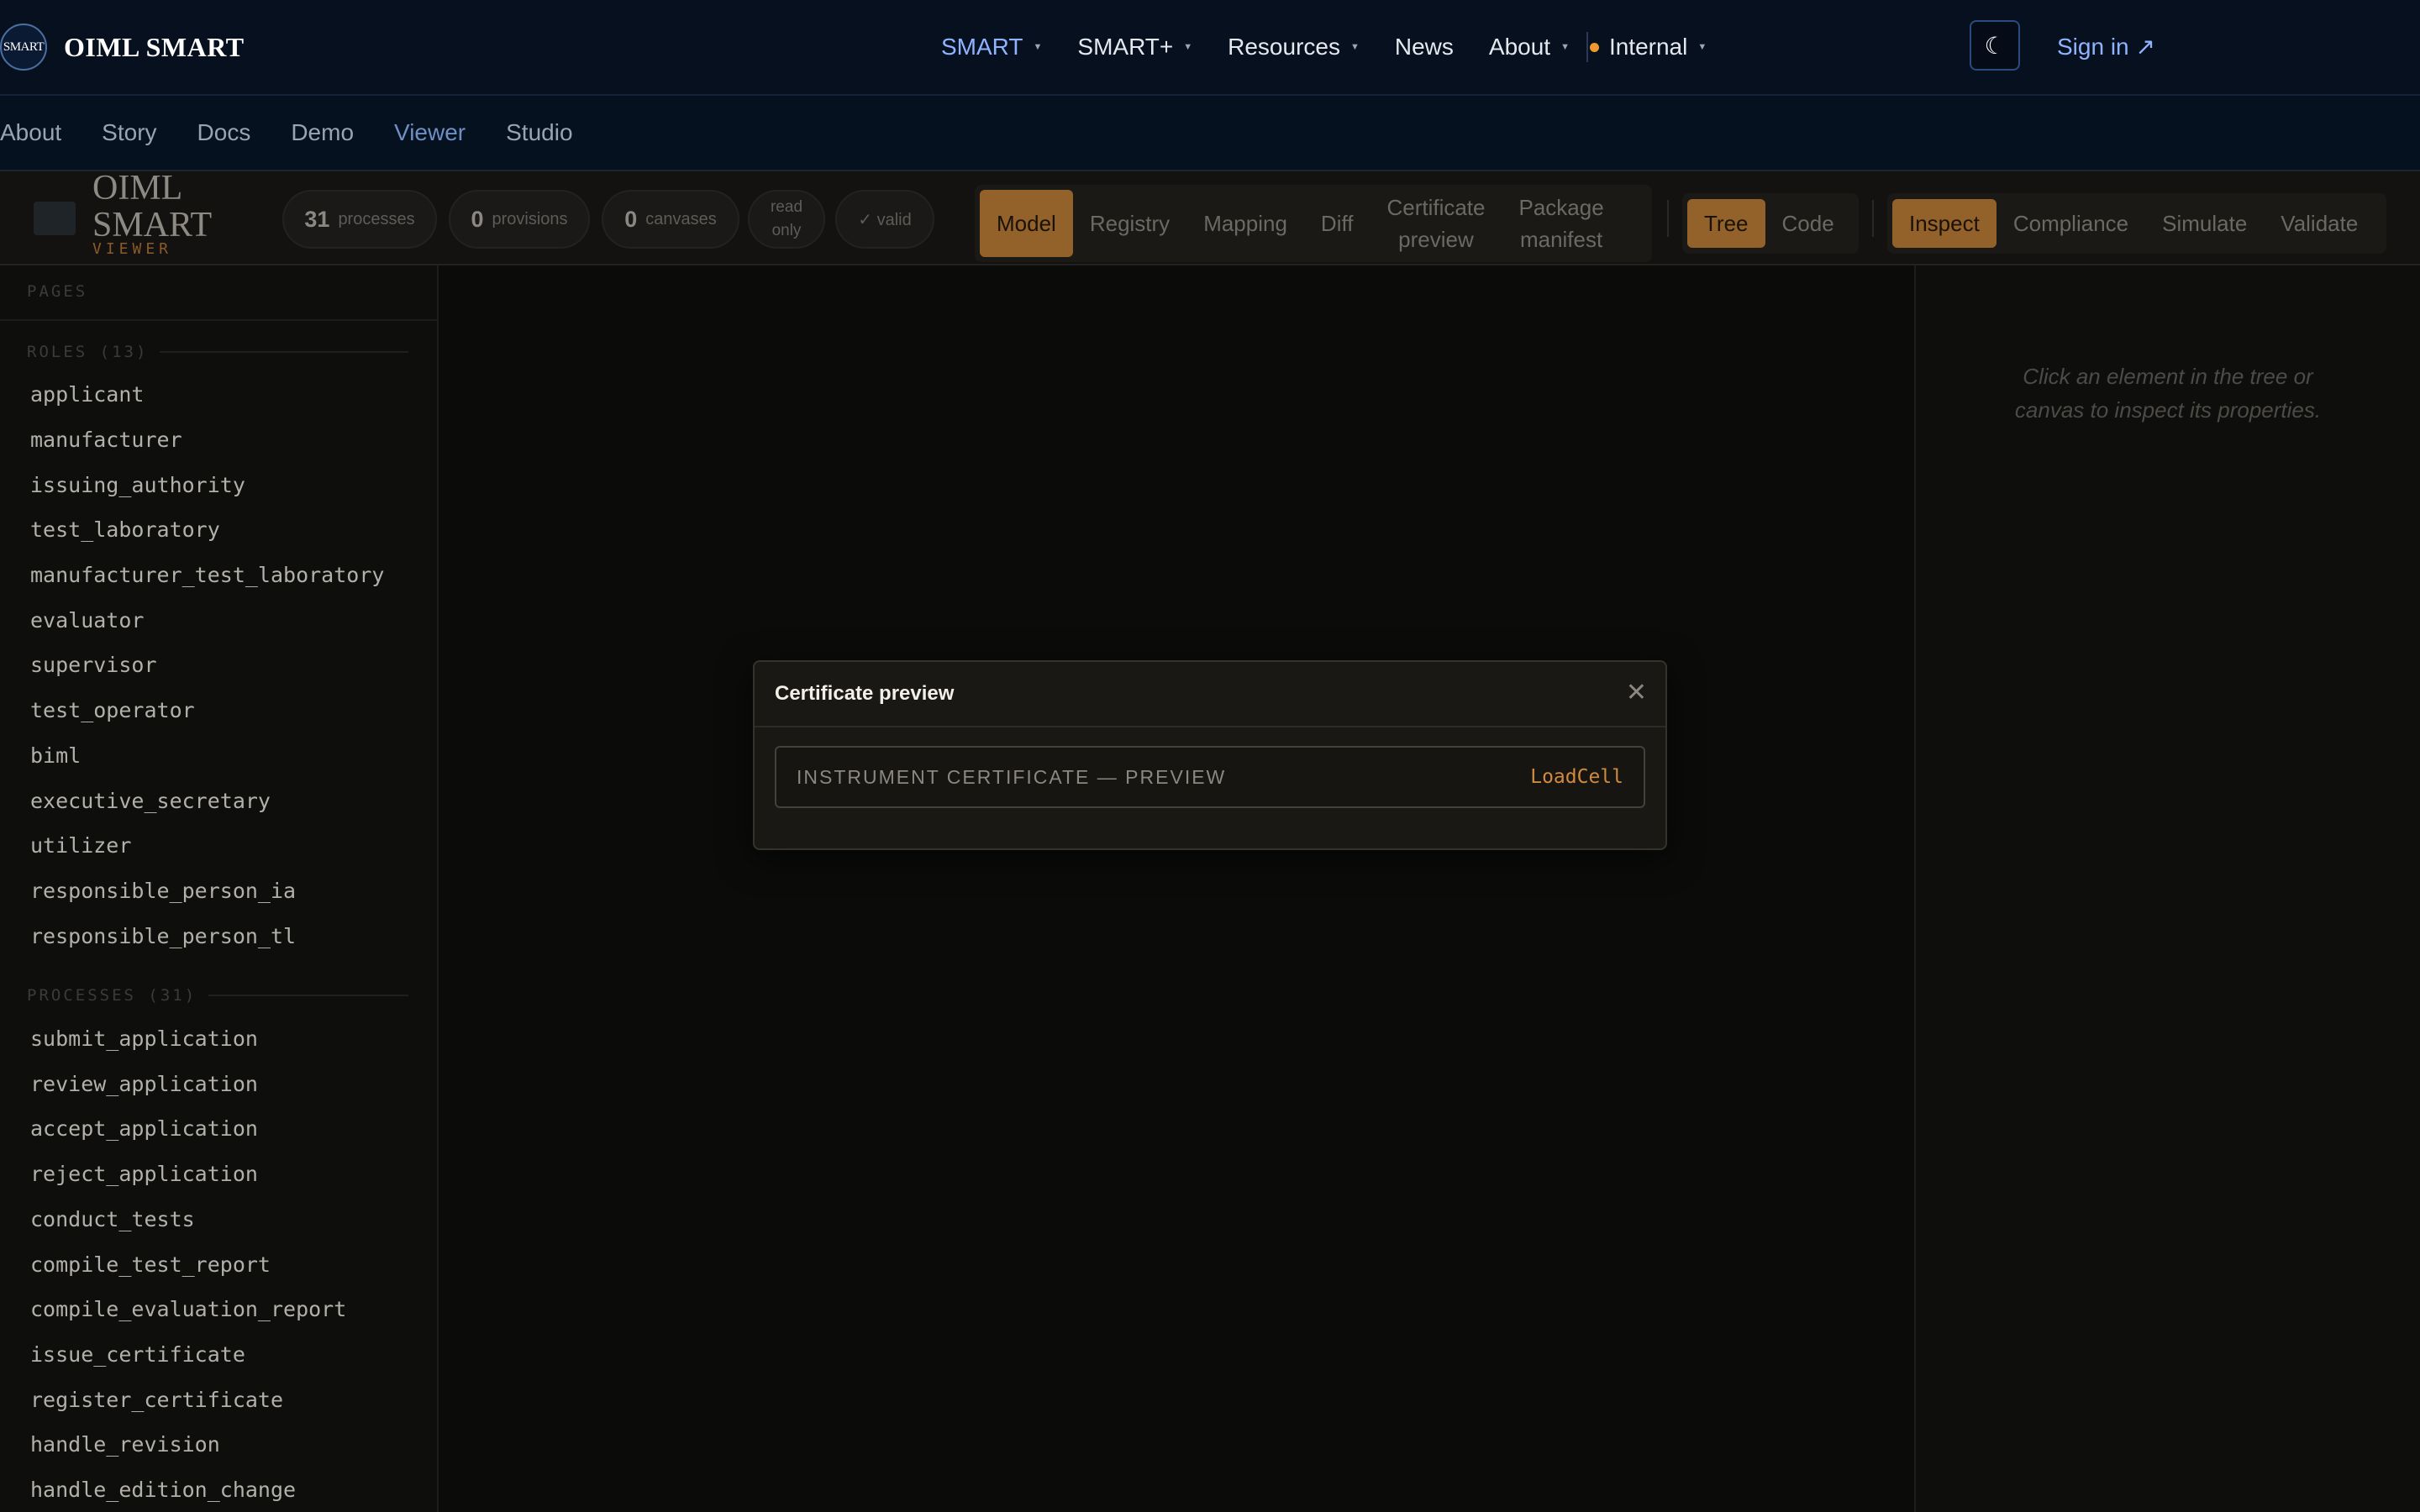  I want to click on tree-item-process: register_certificate, so click(157, 1400).